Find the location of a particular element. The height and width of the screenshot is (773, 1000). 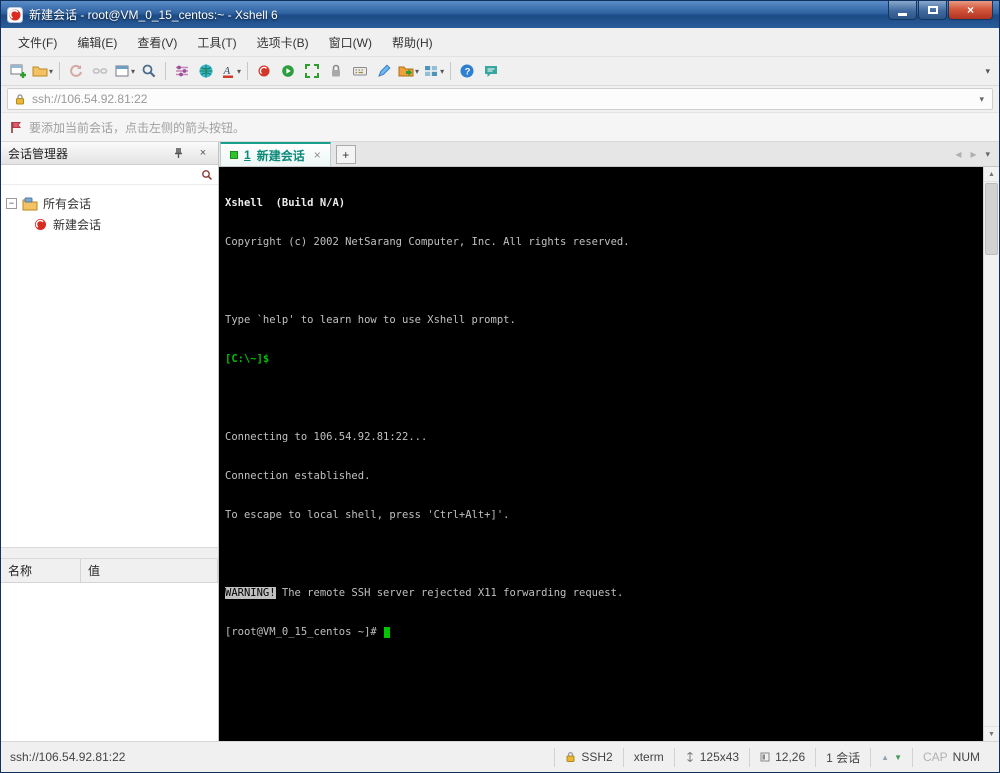

expander-icon: − is located at coordinates (11, 203).